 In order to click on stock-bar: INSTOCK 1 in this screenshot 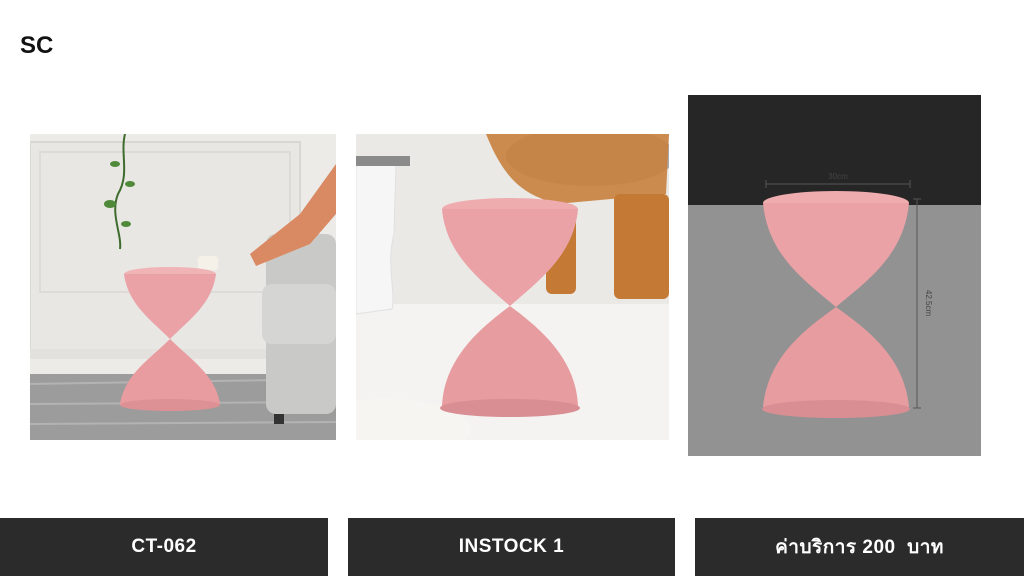, I will do `click(511, 547)`.